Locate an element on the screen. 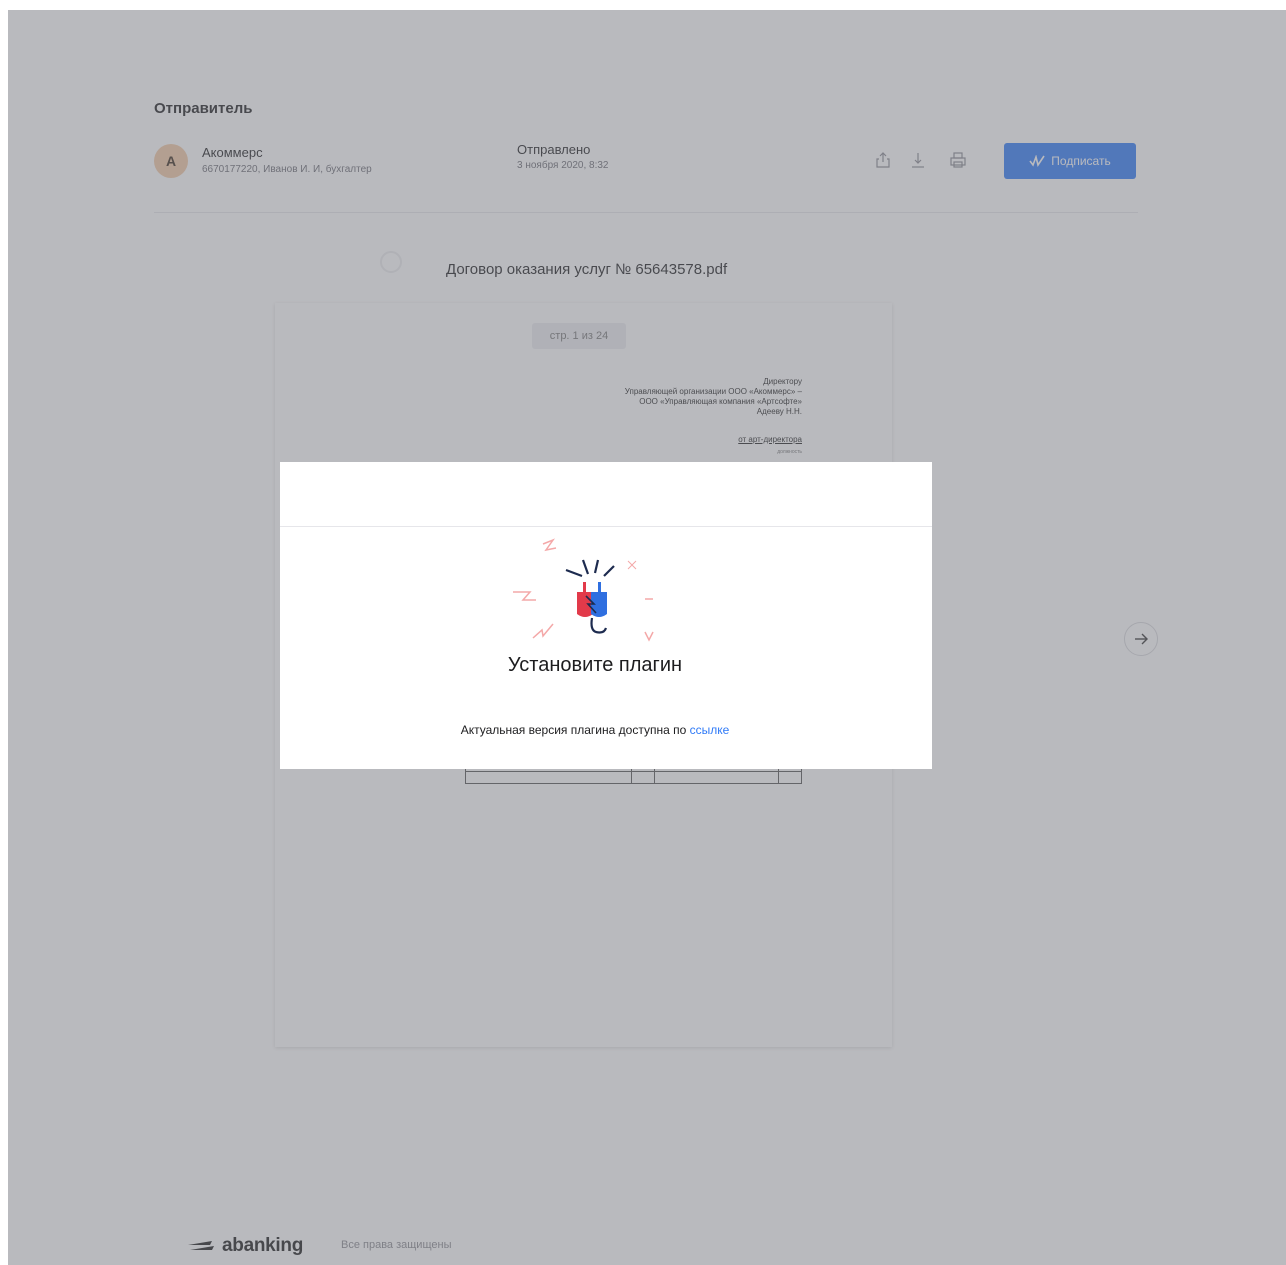 This screenshot has width=1286, height=1265. modal-title: Установите плагин is located at coordinates (595, 665).